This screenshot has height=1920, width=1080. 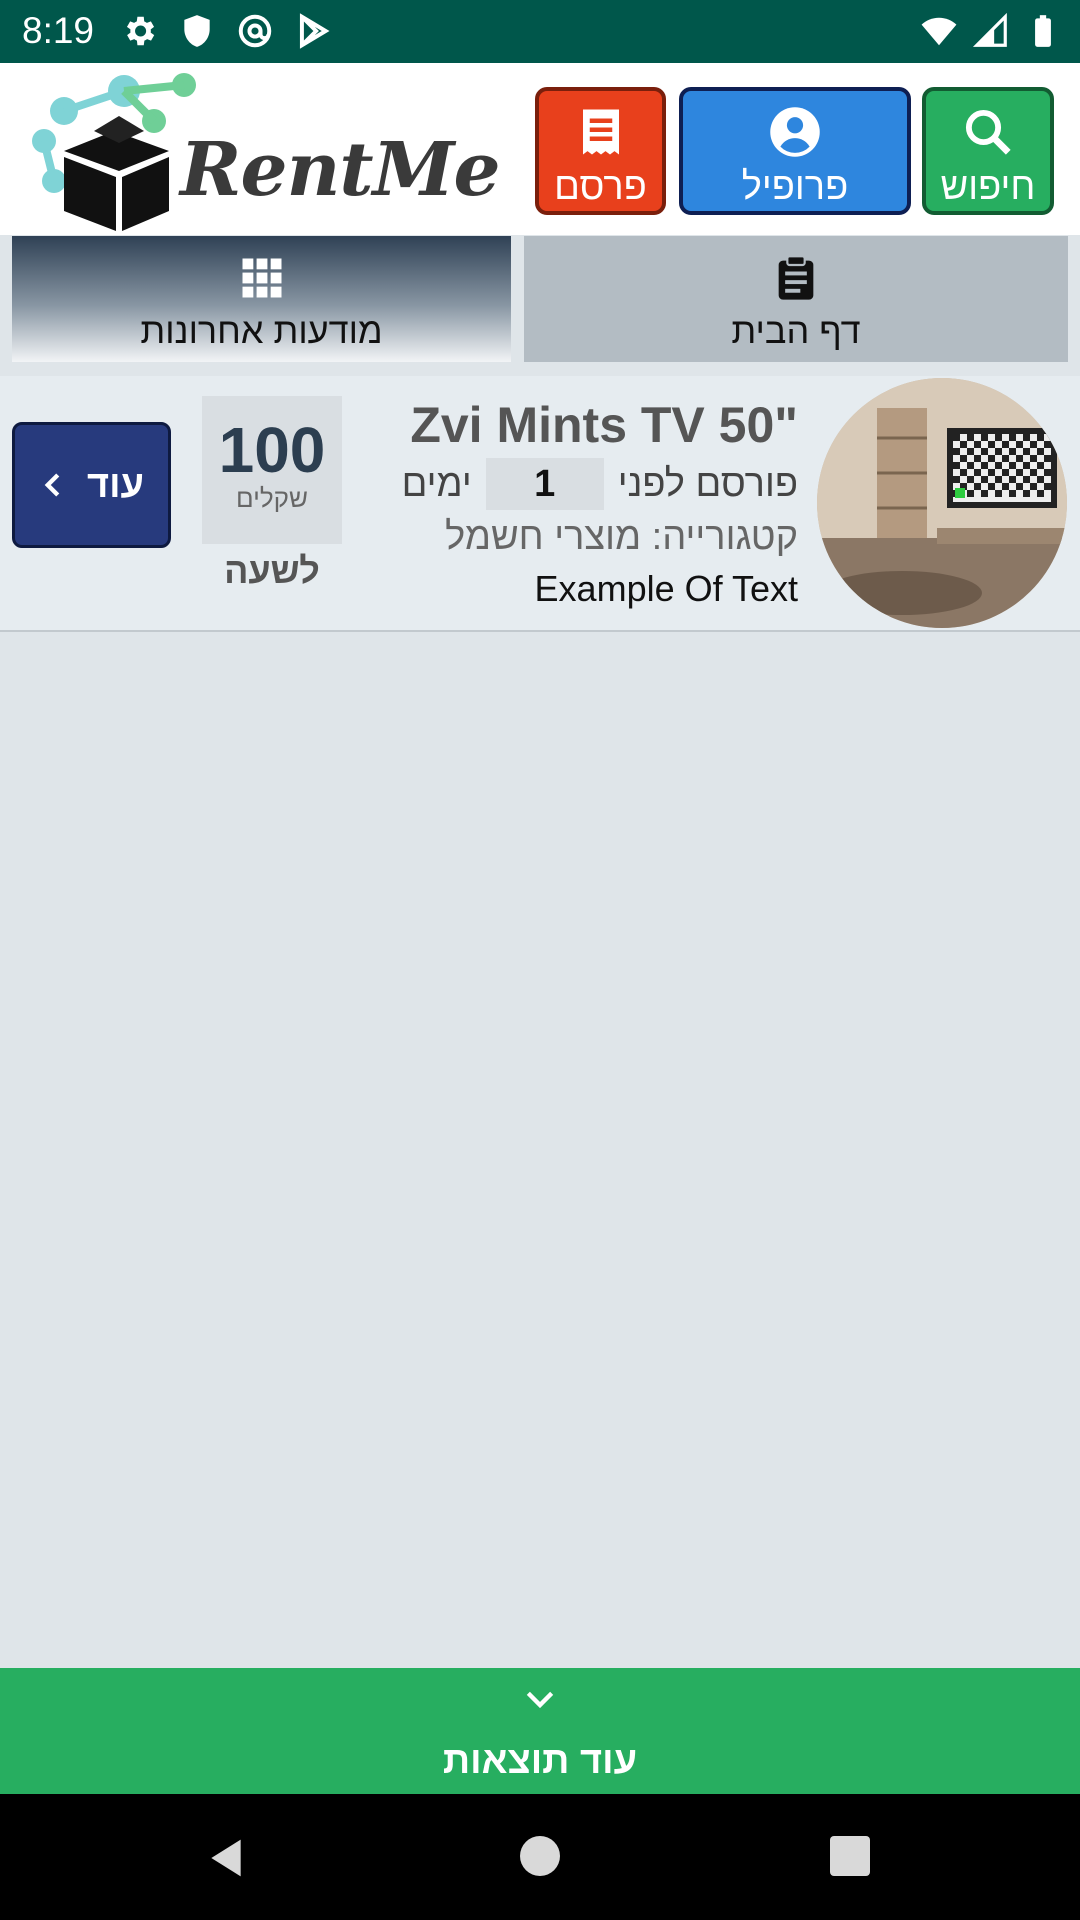 What do you see at coordinates (795, 187) in the screenshot?
I see `profile-button-label: פרופיל` at bounding box center [795, 187].